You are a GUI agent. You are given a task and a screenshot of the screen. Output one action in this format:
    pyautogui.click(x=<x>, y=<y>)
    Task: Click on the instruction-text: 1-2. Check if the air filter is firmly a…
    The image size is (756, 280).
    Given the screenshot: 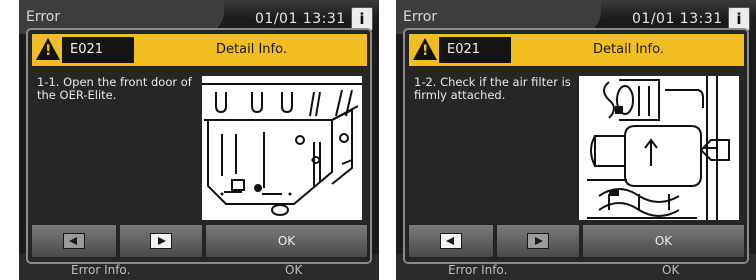 What is the action you would take?
    pyautogui.click(x=492, y=88)
    